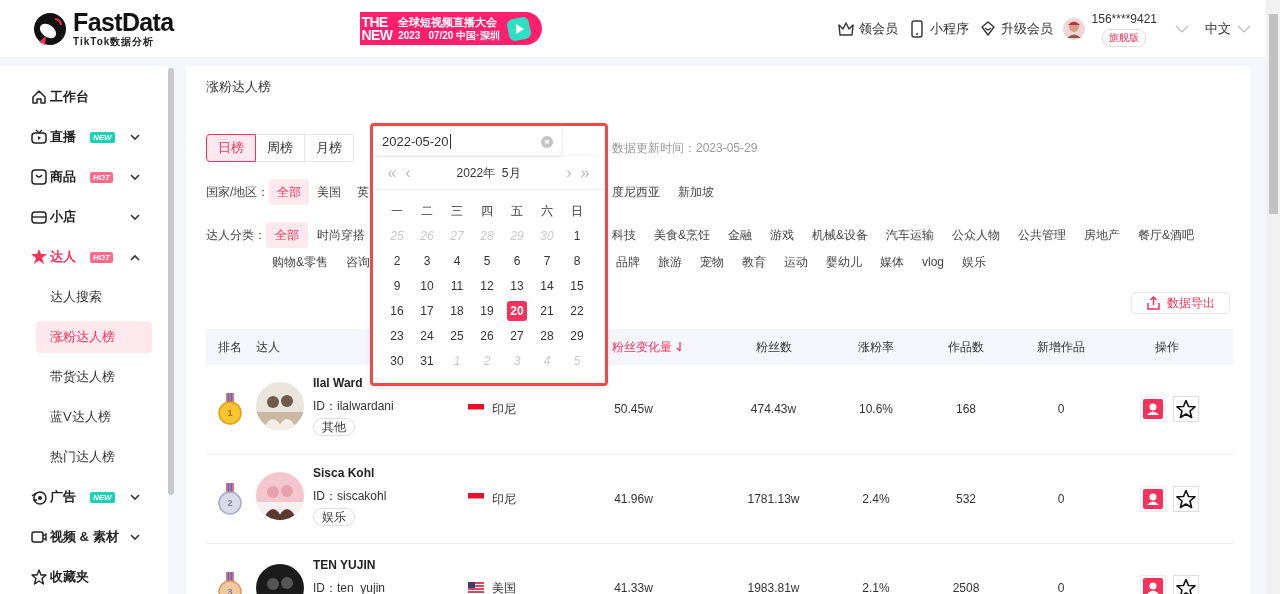 Image resolution: width=1280 pixels, height=594 pixels. I want to click on calendar-day: 3, so click(427, 260).